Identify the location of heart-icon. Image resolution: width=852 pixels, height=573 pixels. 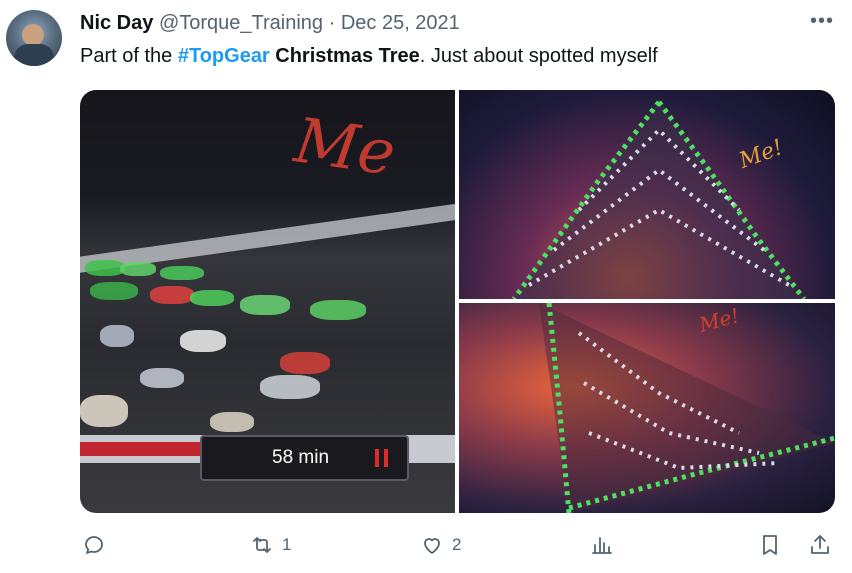
(432, 546).